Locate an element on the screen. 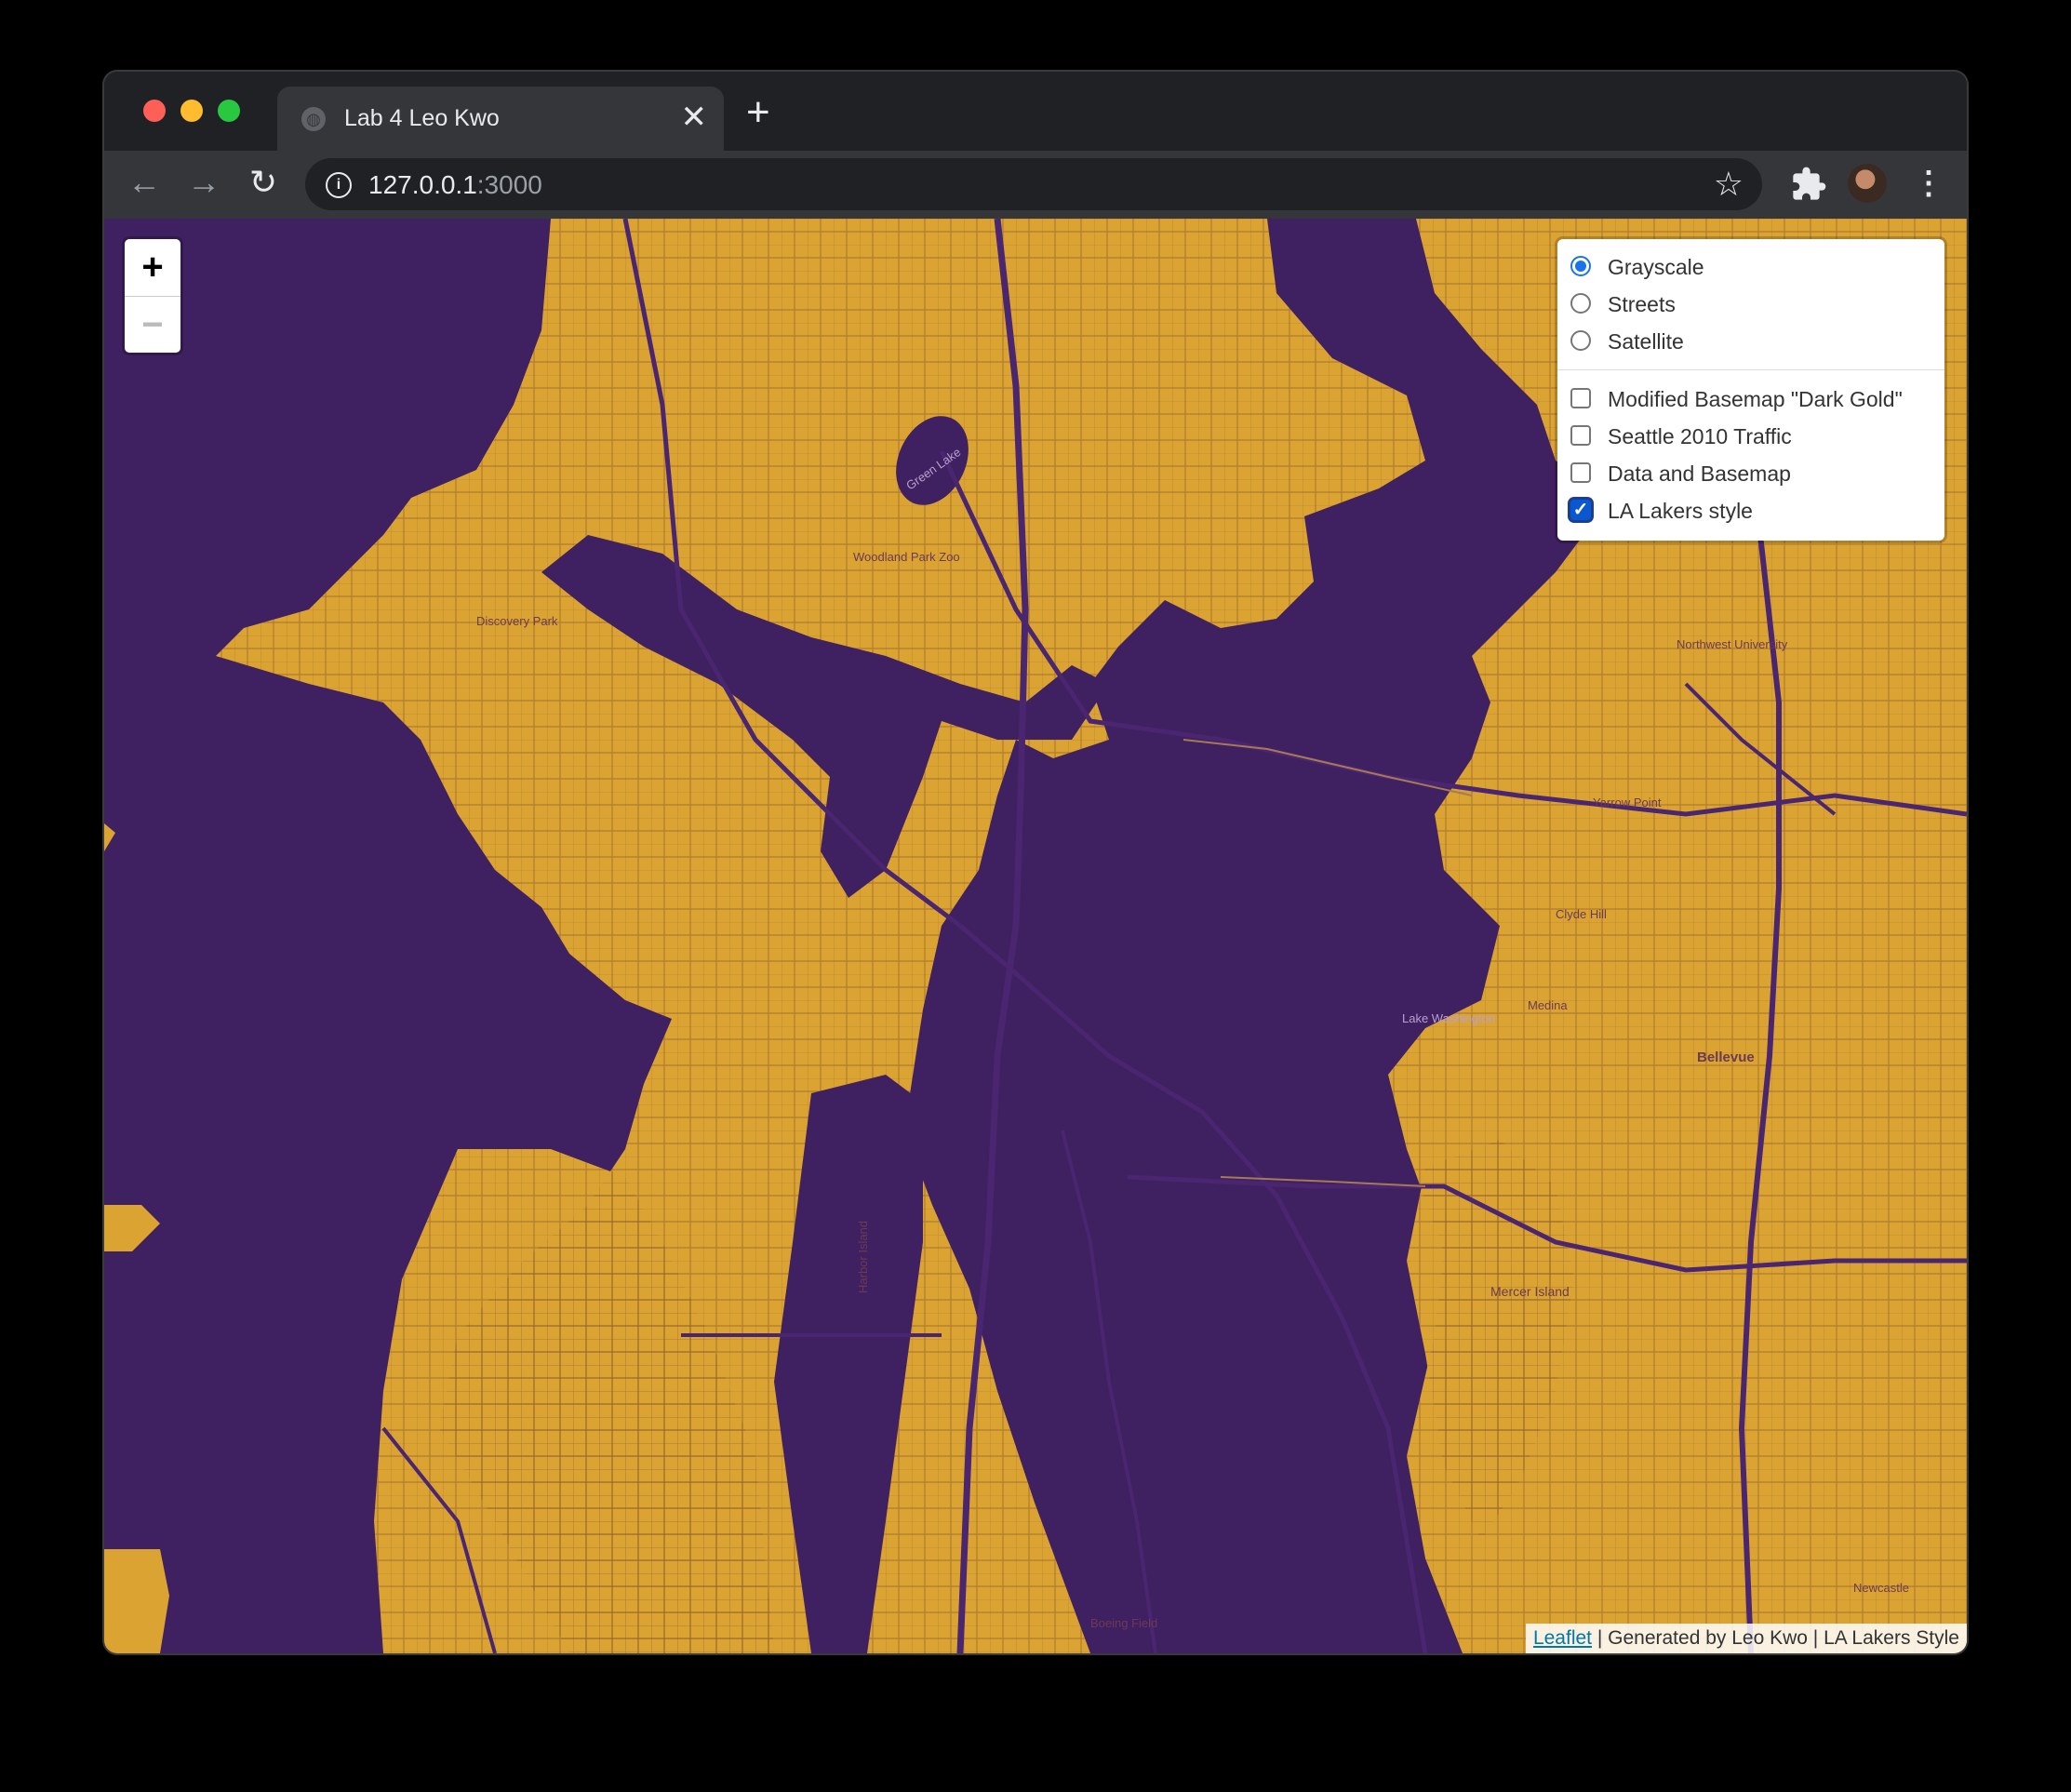 This screenshot has width=2071, height=1792. dark-gold-checkbox is located at coordinates (1580, 398).